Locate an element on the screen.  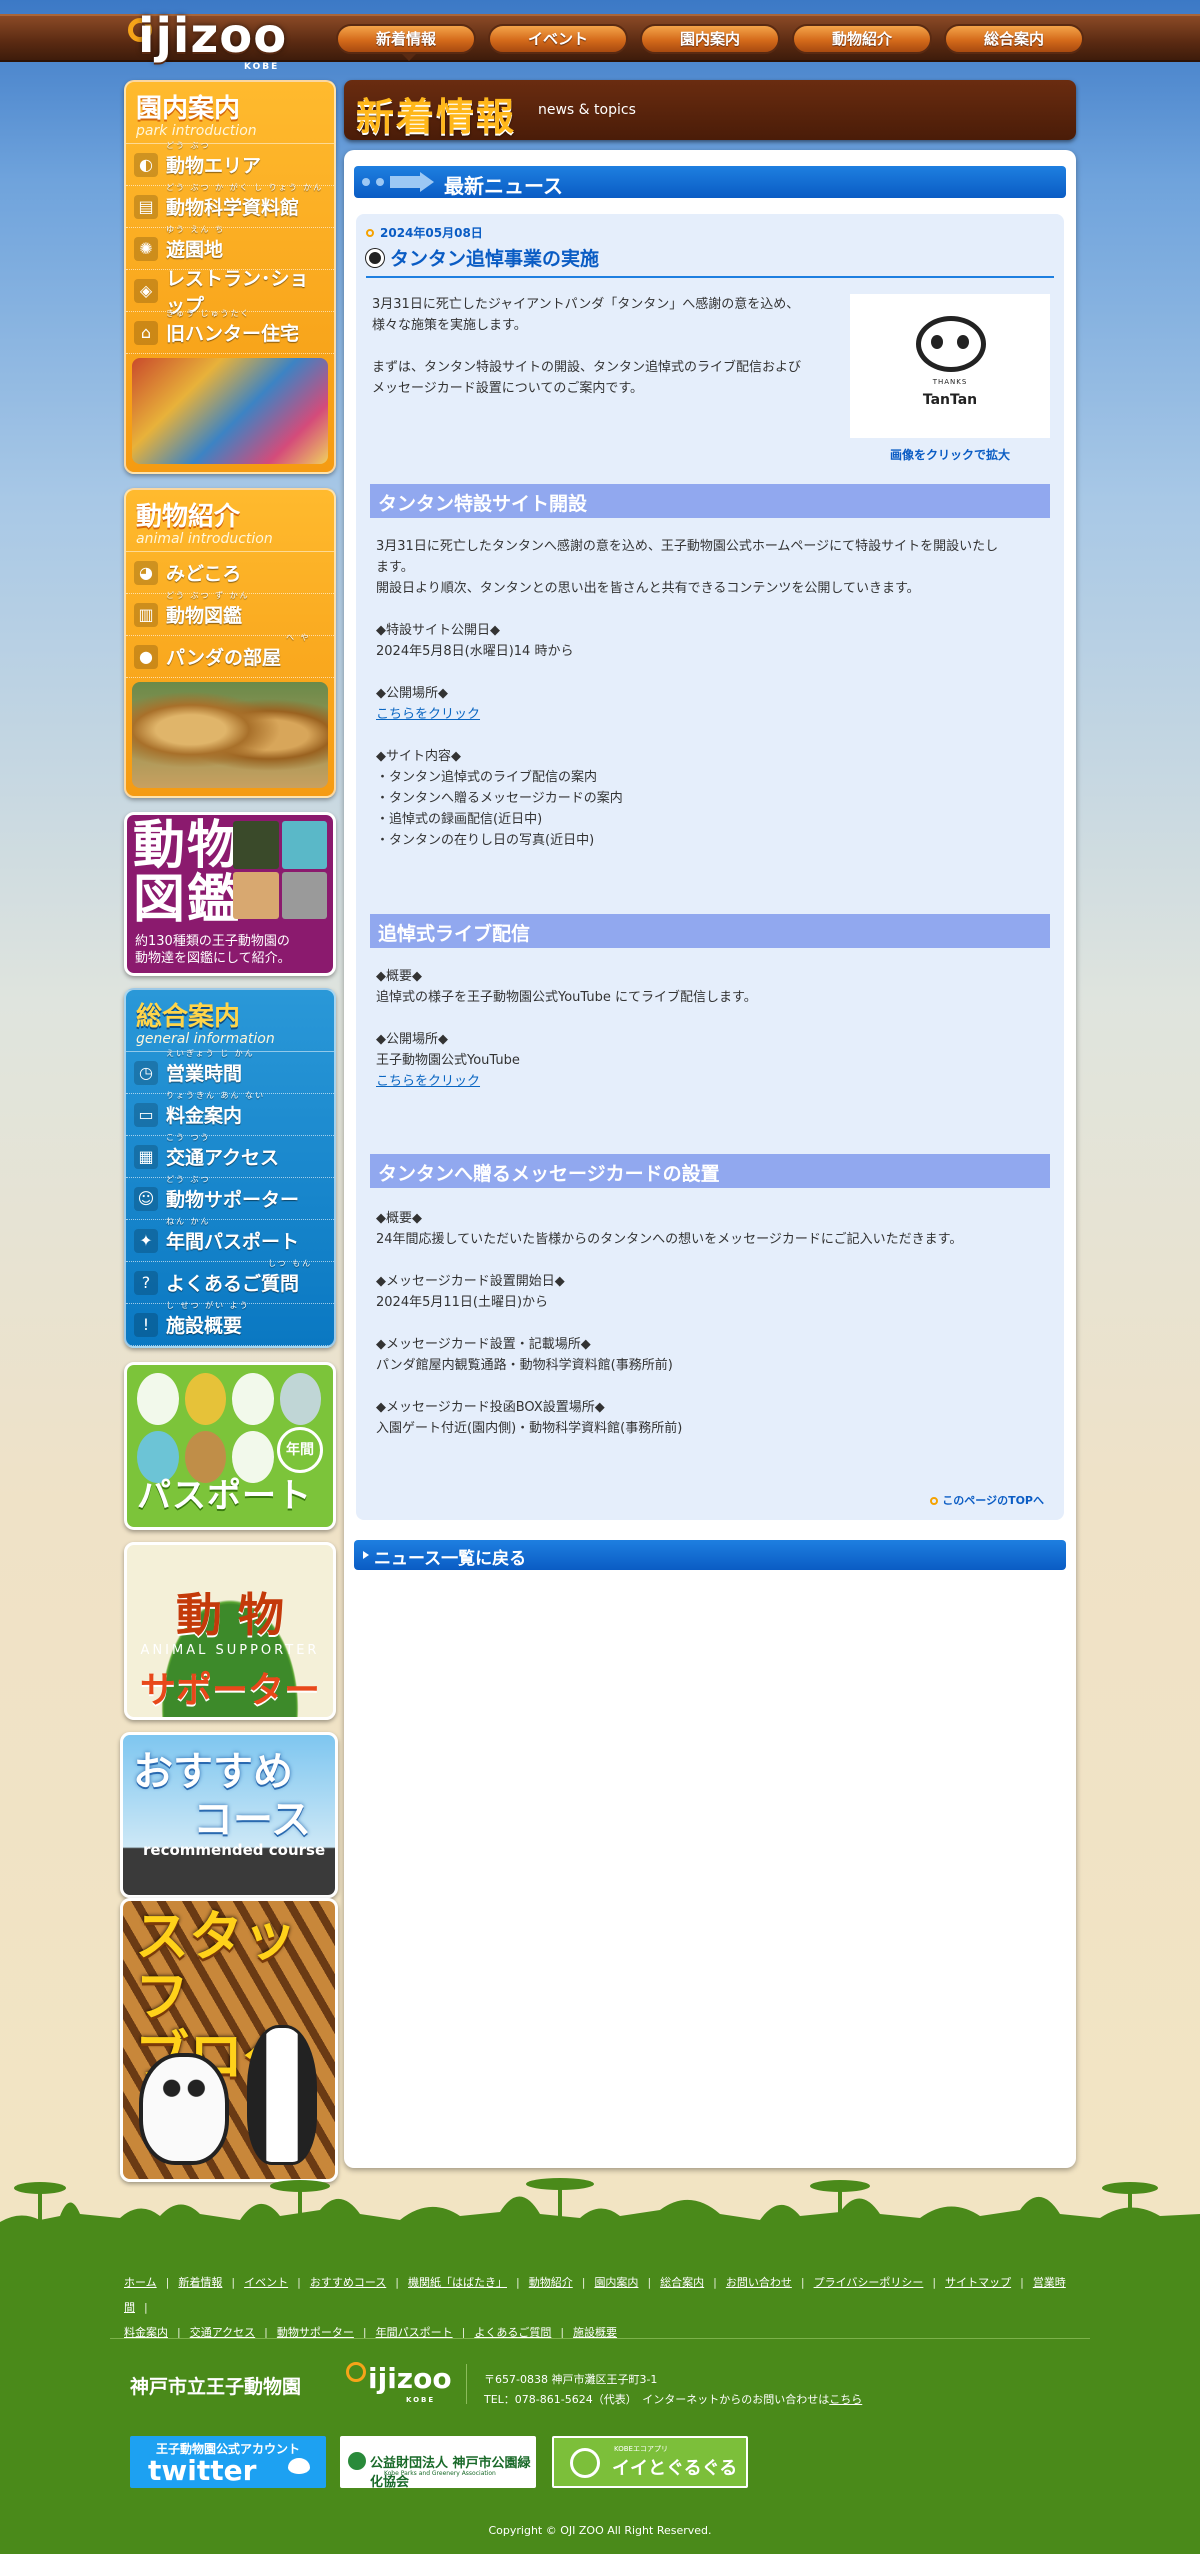
house-icon: ⌂ is located at coordinates (146, 332).